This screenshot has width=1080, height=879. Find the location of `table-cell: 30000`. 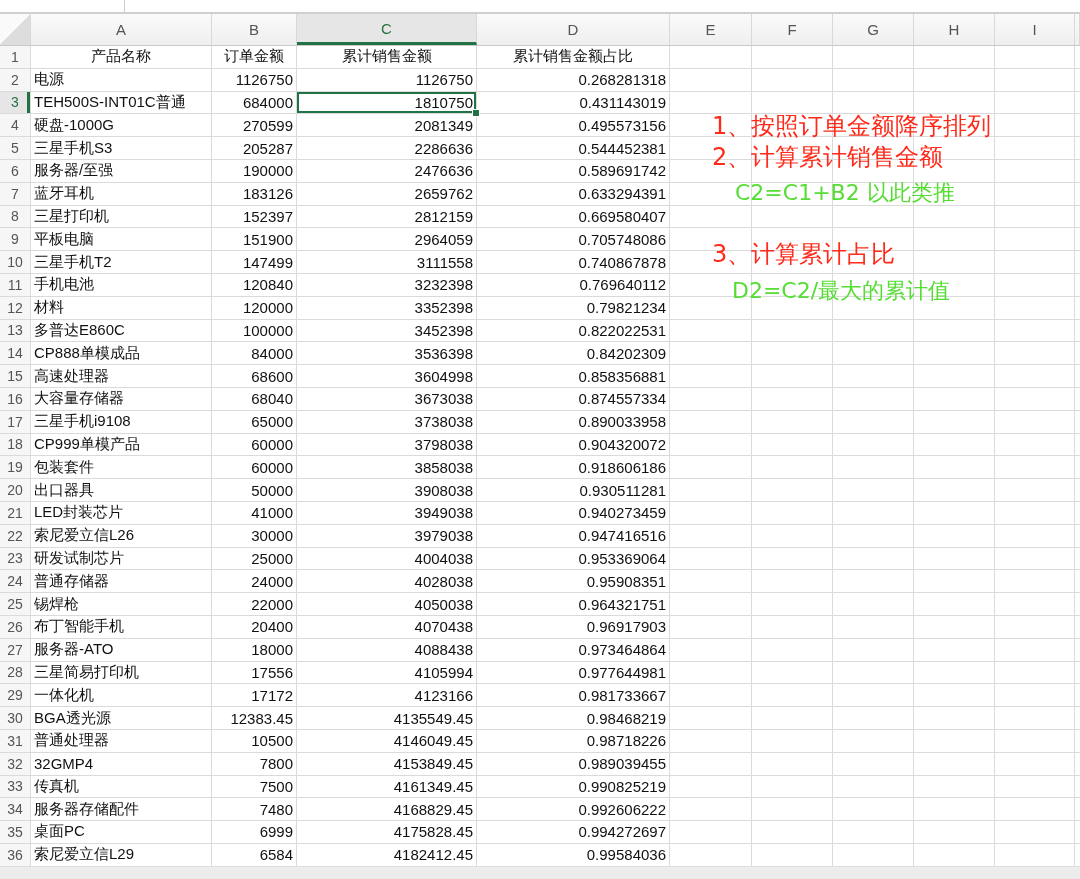

table-cell: 30000 is located at coordinates (254, 536).